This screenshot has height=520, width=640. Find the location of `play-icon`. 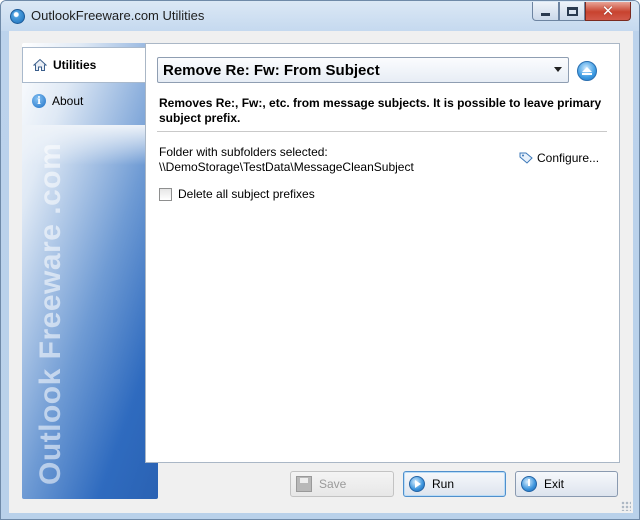

play-icon is located at coordinates (417, 484).